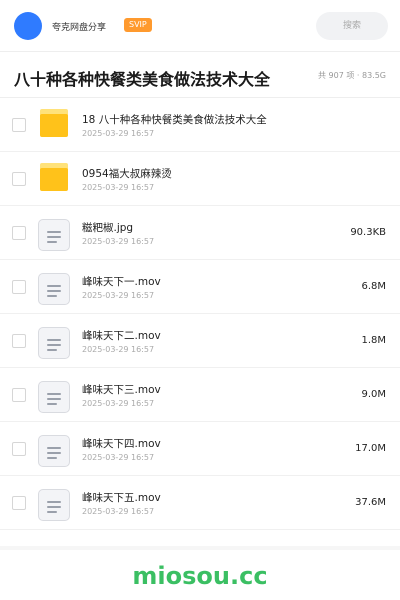 This screenshot has width=400, height=600. Describe the element at coordinates (373, 394) in the screenshot. I see `item-size: 9.0M` at that location.